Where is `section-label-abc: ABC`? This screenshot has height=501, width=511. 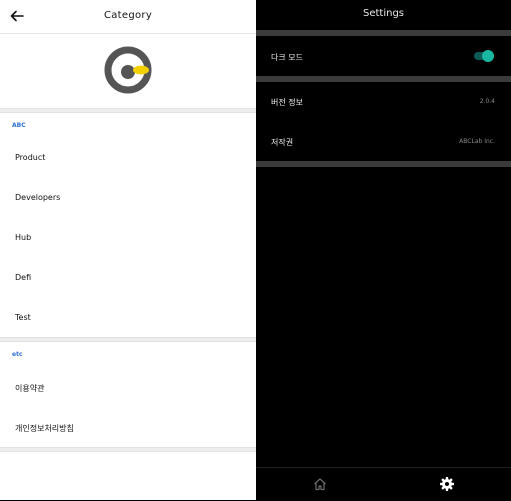 section-label-abc: ABC is located at coordinates (19, 125).